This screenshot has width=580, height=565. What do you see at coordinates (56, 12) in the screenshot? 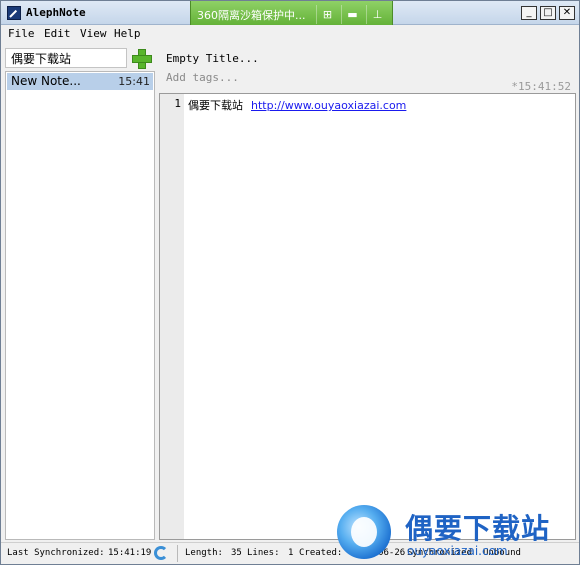
I see `window-title: AlephNote` at bounding box center [56, 12].